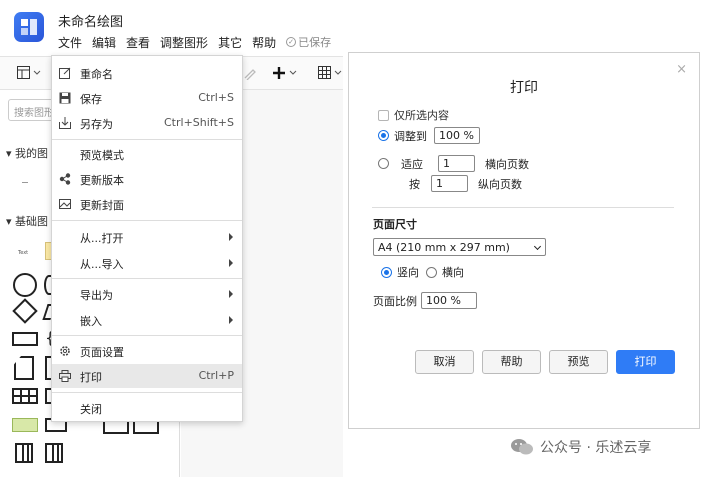 This screenshot has width=720, height=477. What do you see at coordinates (216, 375) in the screenshot?
I see `menu-item-shortcut: Ctrl+P` at bounding box center [216, 375].